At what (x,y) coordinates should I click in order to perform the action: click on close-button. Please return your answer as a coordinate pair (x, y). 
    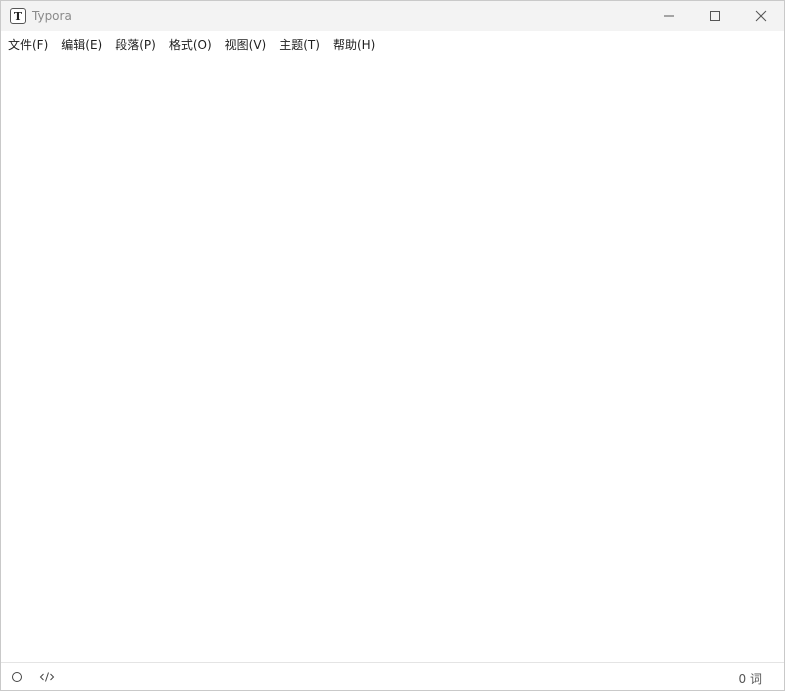
    Looking at the image, I should click on (761, 16).